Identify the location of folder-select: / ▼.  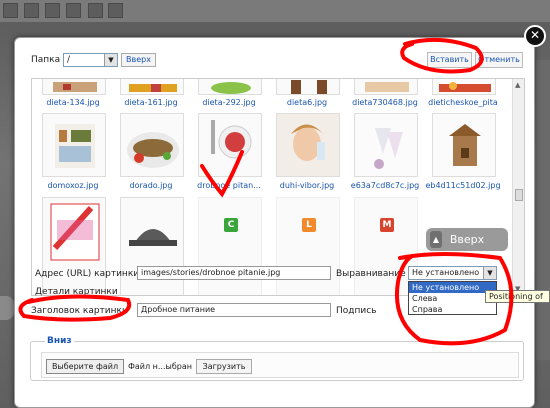
(90, 60).